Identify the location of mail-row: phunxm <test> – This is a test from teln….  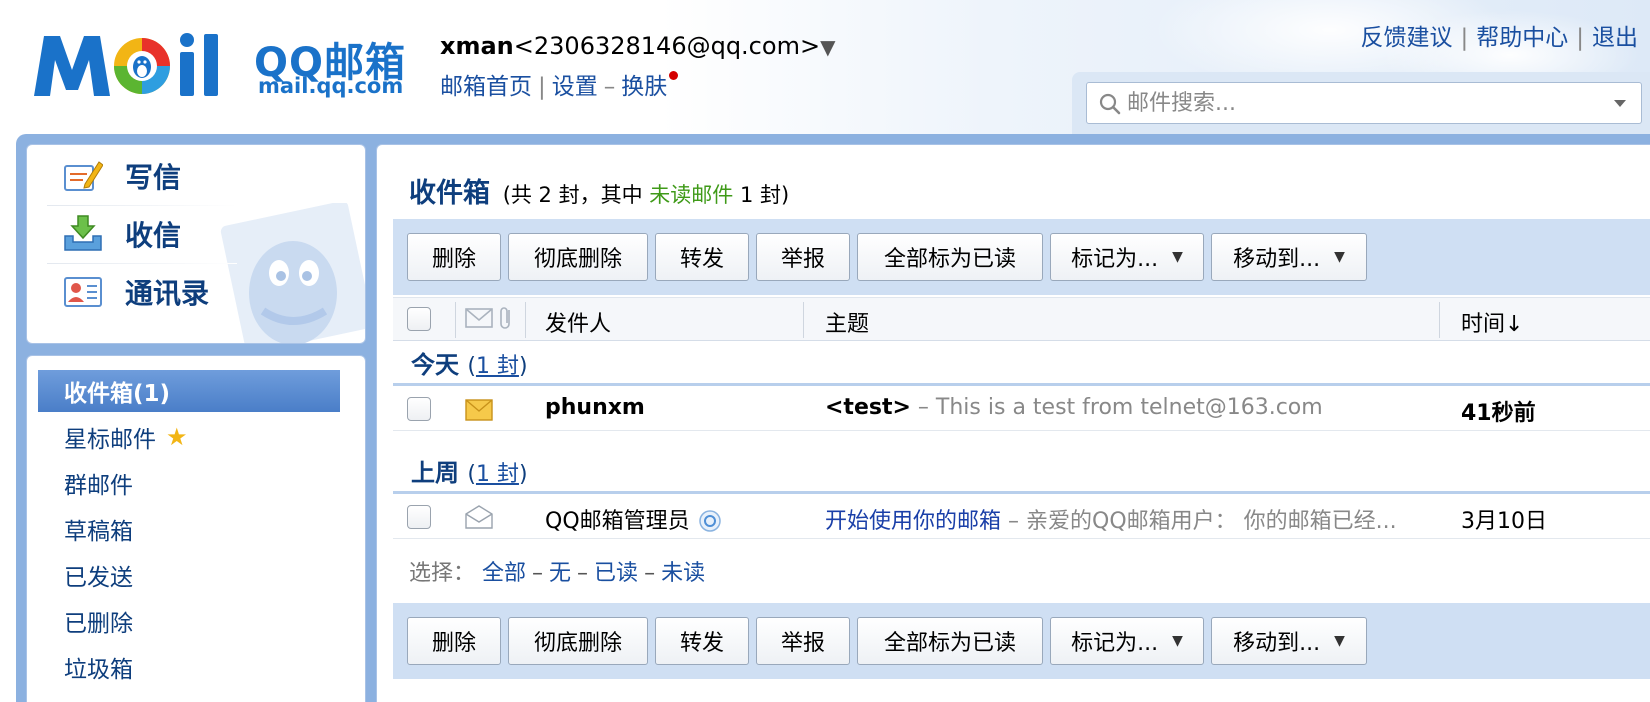
(1021, 409).